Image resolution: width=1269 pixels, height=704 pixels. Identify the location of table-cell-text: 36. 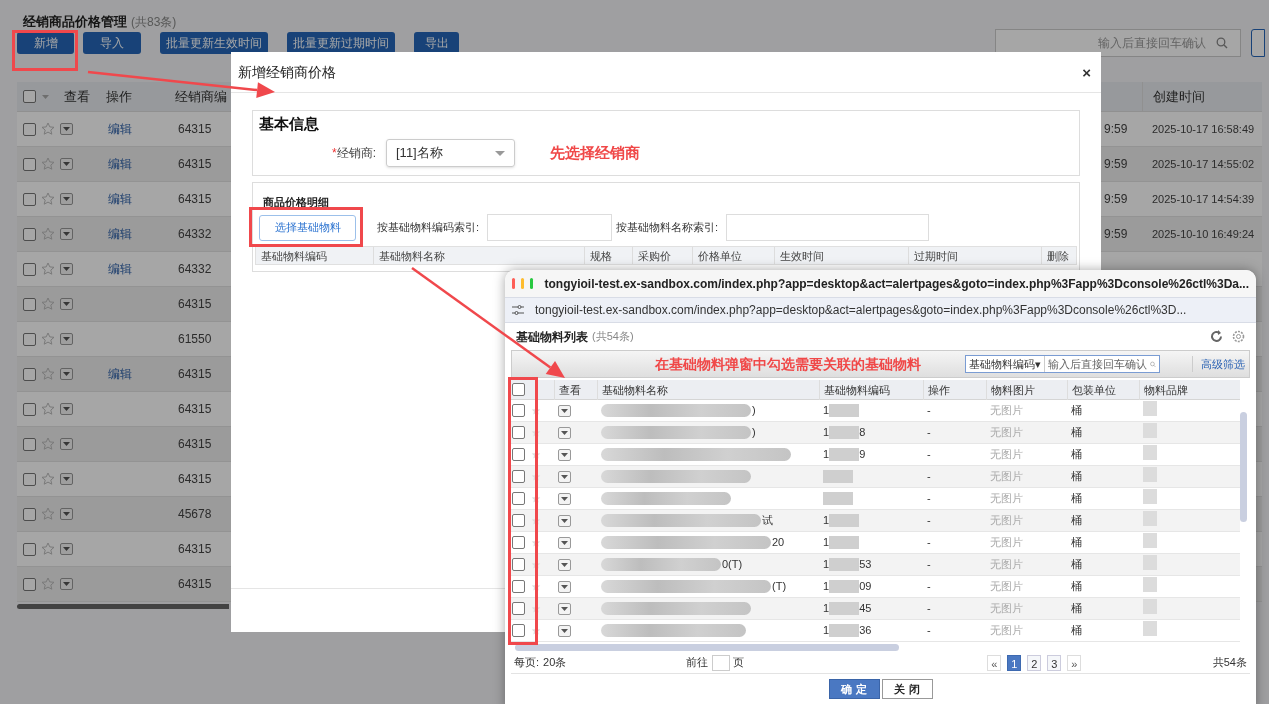
(865, 631).